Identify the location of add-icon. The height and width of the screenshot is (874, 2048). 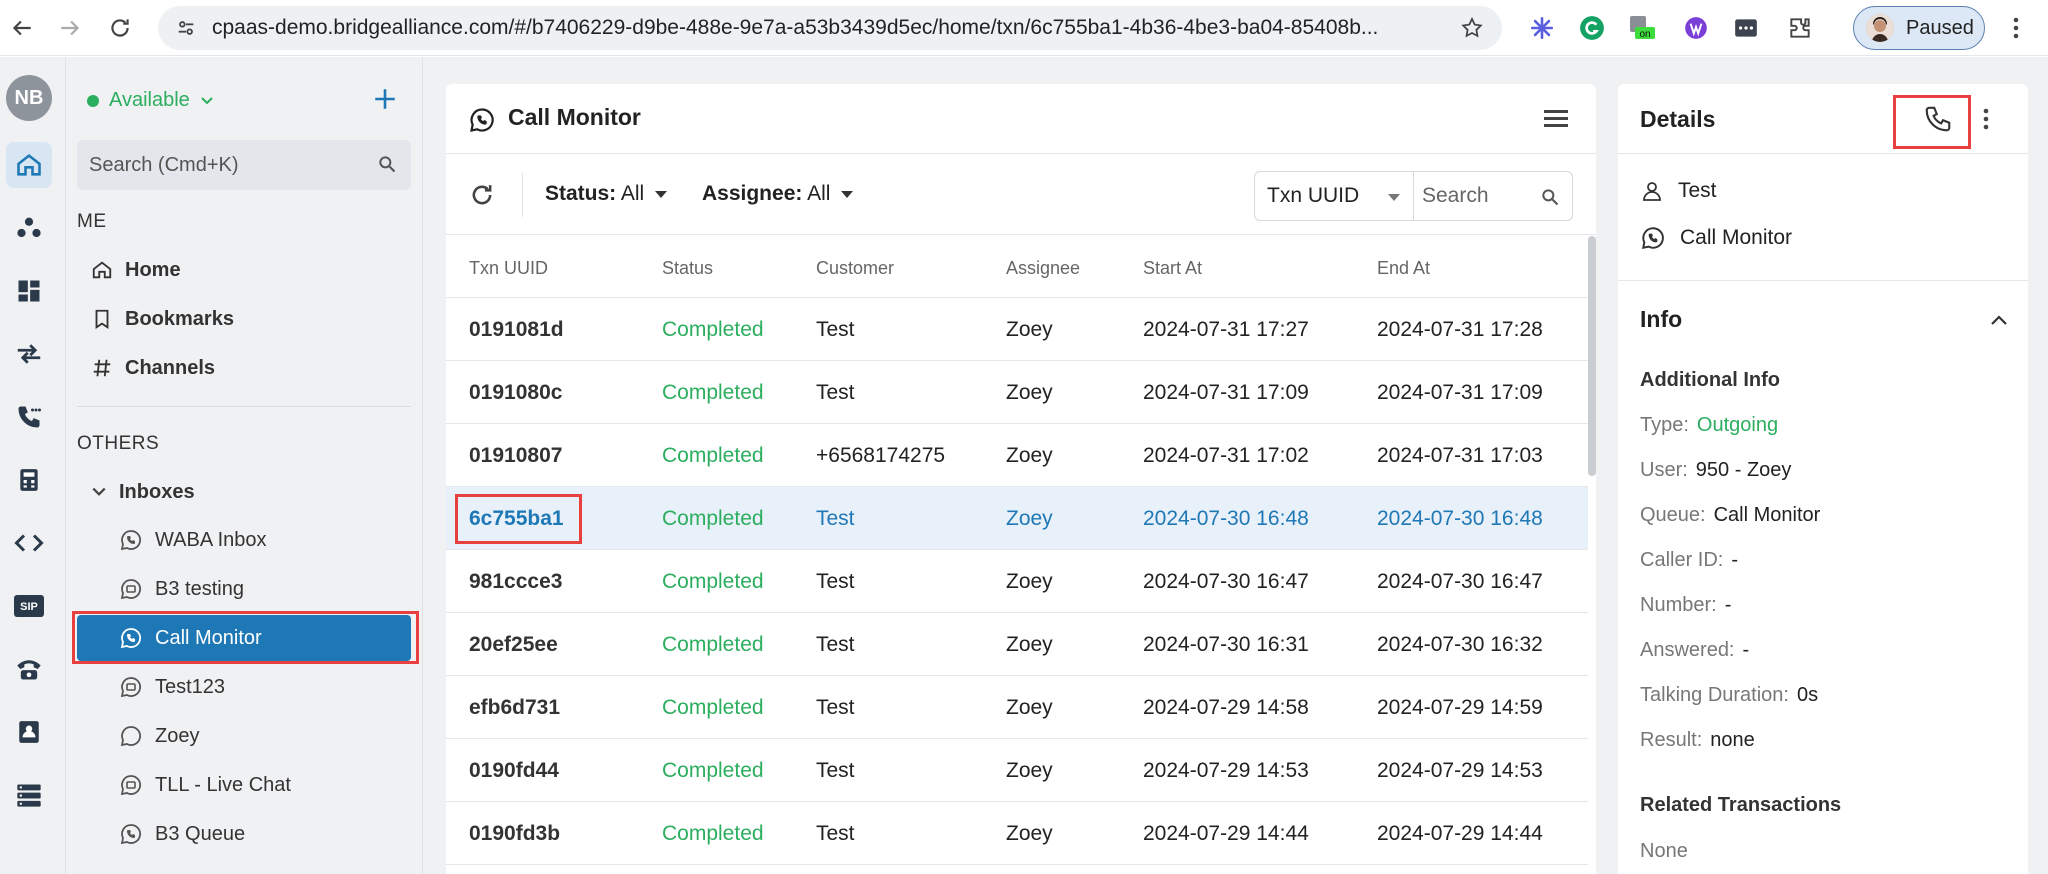
(385, 99).